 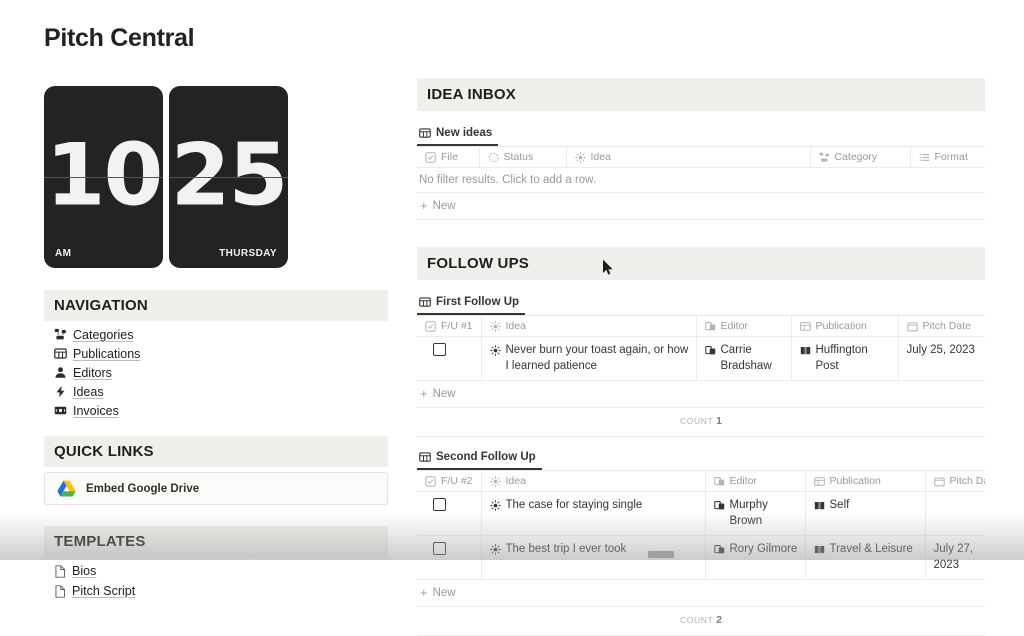 I want to click on column-header-label: Pitch Date, so click(x=946, y=326).